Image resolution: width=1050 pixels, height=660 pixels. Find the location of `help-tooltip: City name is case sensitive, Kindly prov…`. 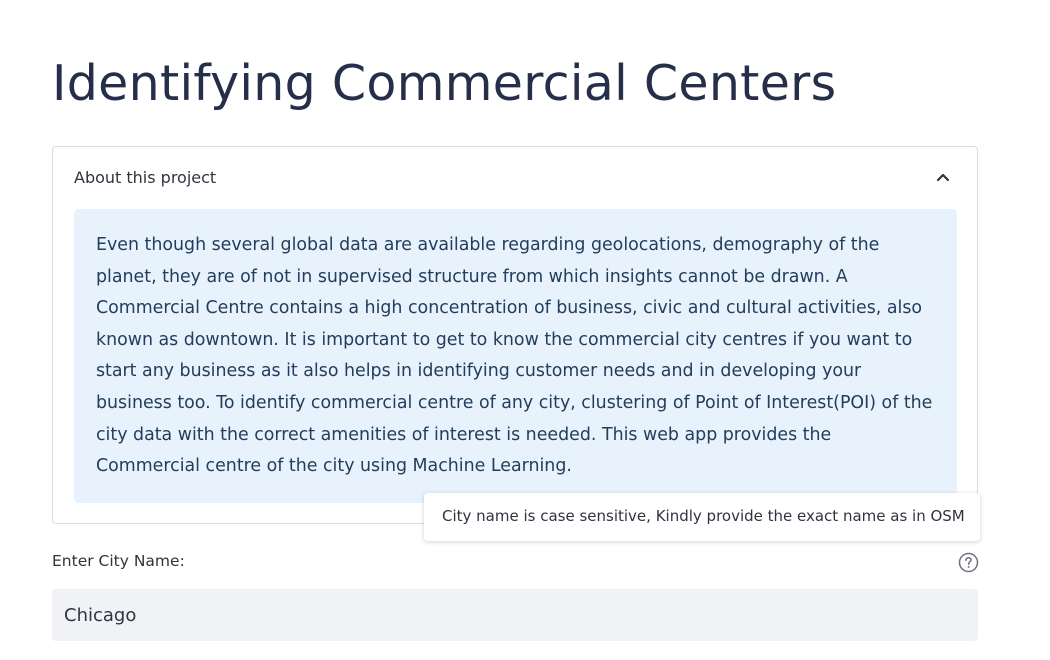

help-tooltip: City name is case sensitive, Kindly prov… is located at coordinates (702, 517).